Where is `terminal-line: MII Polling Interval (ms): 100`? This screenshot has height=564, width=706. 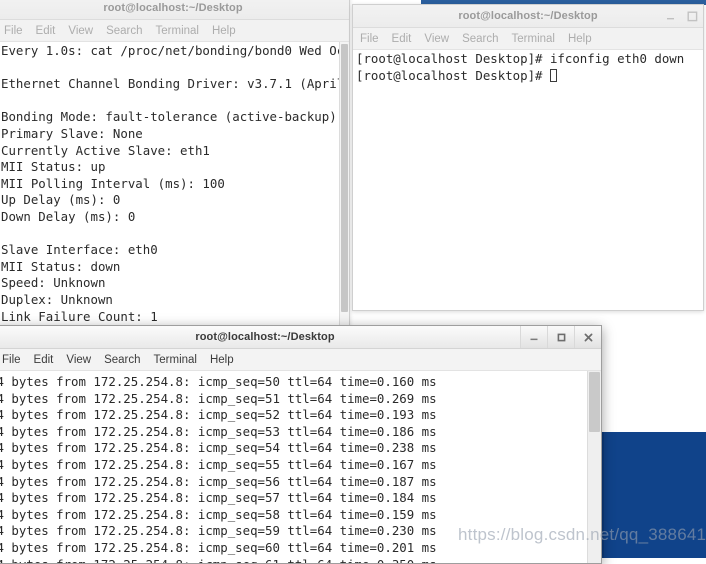
terminal-line: MII Polling Interval (ms): 100 is located at coordinates (113, 183).